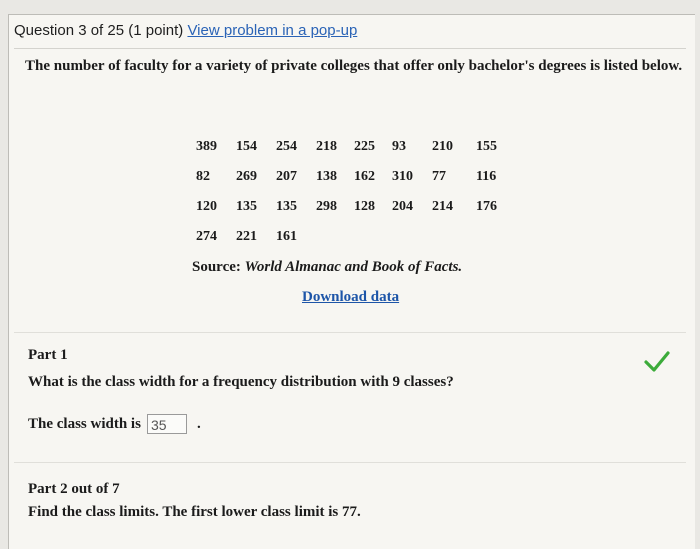 The image size is (700, 549). What do you see at coordinates (166, 424) in the screenshot?
I see `class-width-input: 35` at bounding box center [166, 424].